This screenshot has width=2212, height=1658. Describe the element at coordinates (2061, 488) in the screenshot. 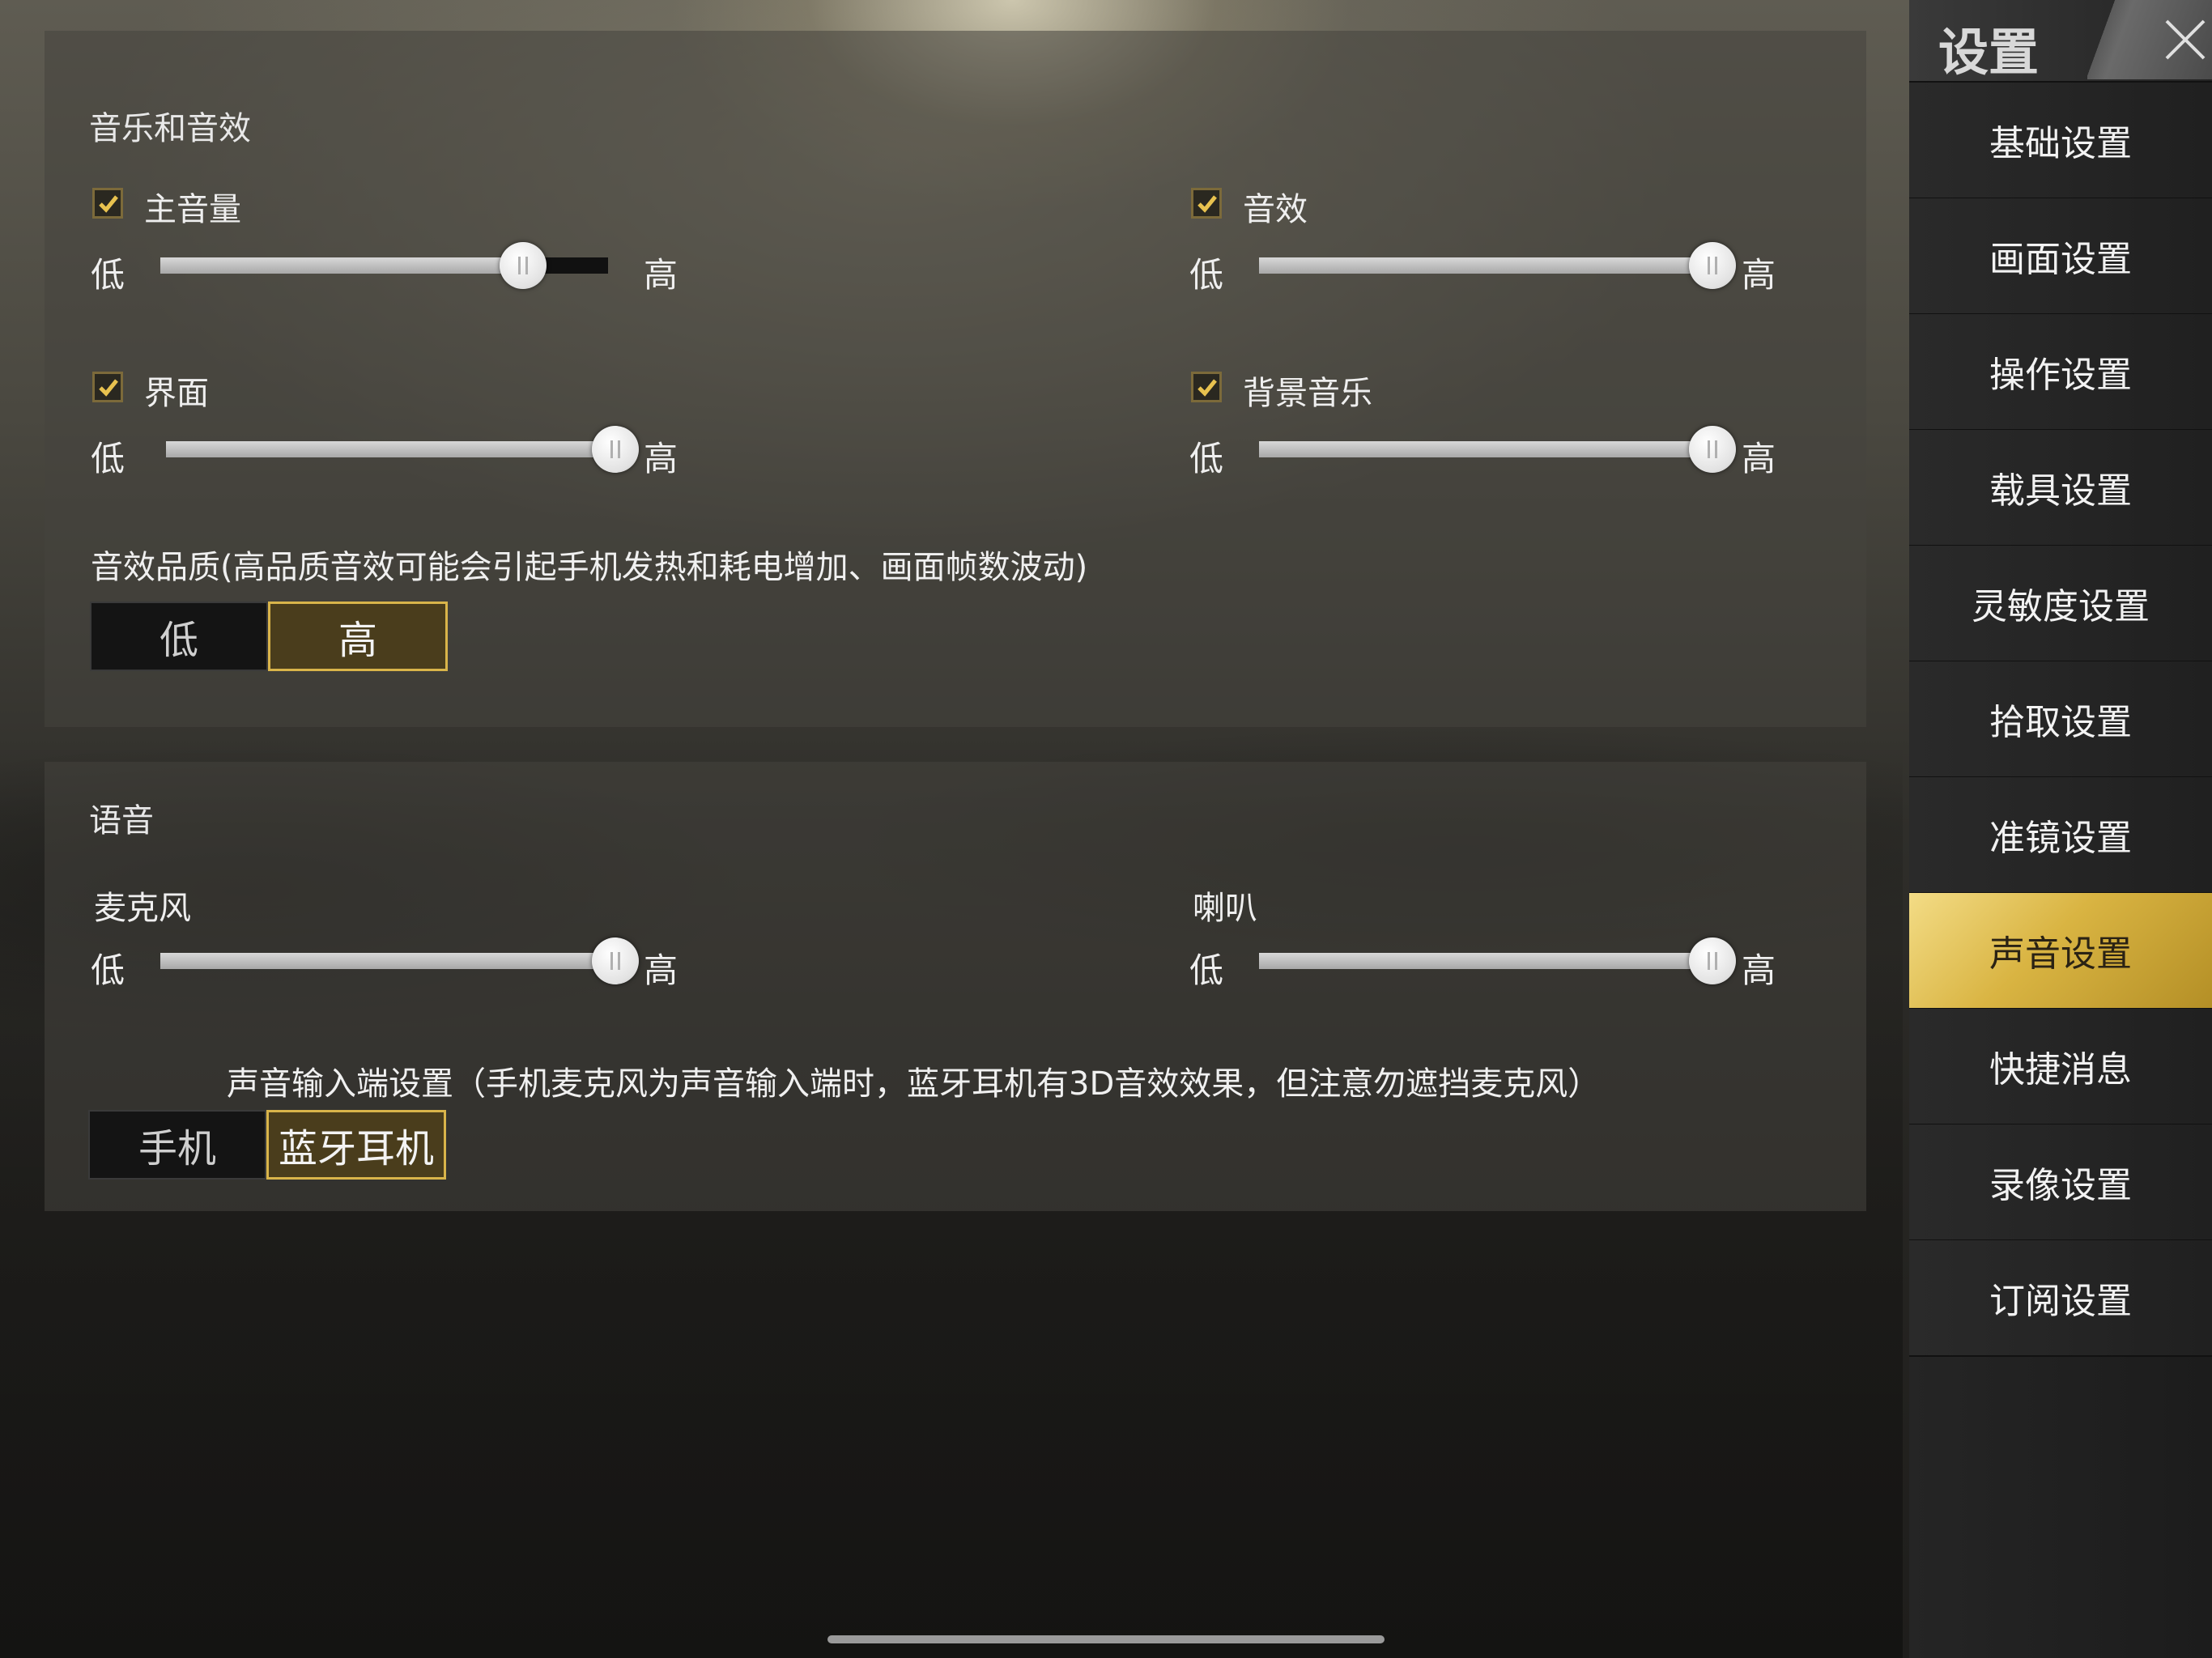

I see `sidebar-item-vehicle: 载具设置` at that location.